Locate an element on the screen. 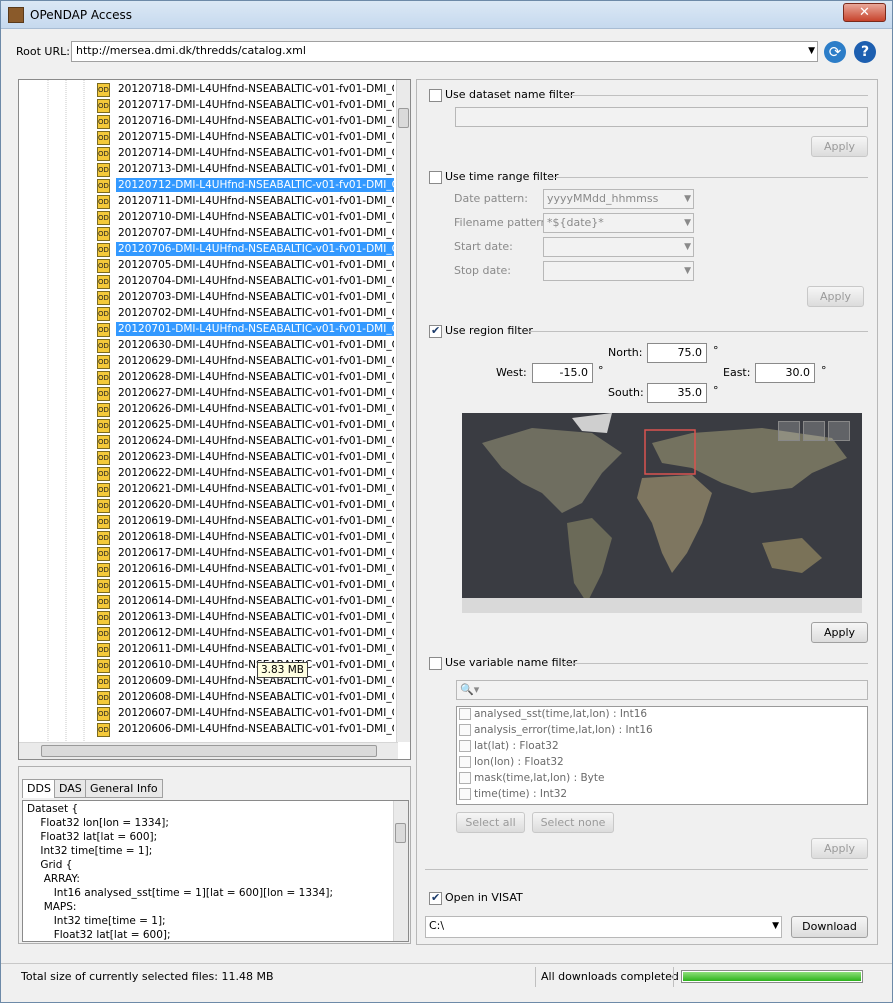  variable-item: lat(lat) : Float32 is located at coordinates (509, 748).